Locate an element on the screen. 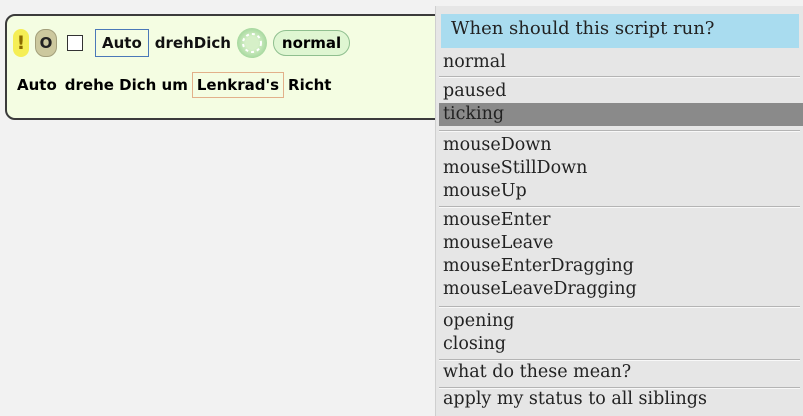 This screenshot has width=803, height=416. menu-item-mouseenter: mouseEnter is located at coordinates (497, 220).